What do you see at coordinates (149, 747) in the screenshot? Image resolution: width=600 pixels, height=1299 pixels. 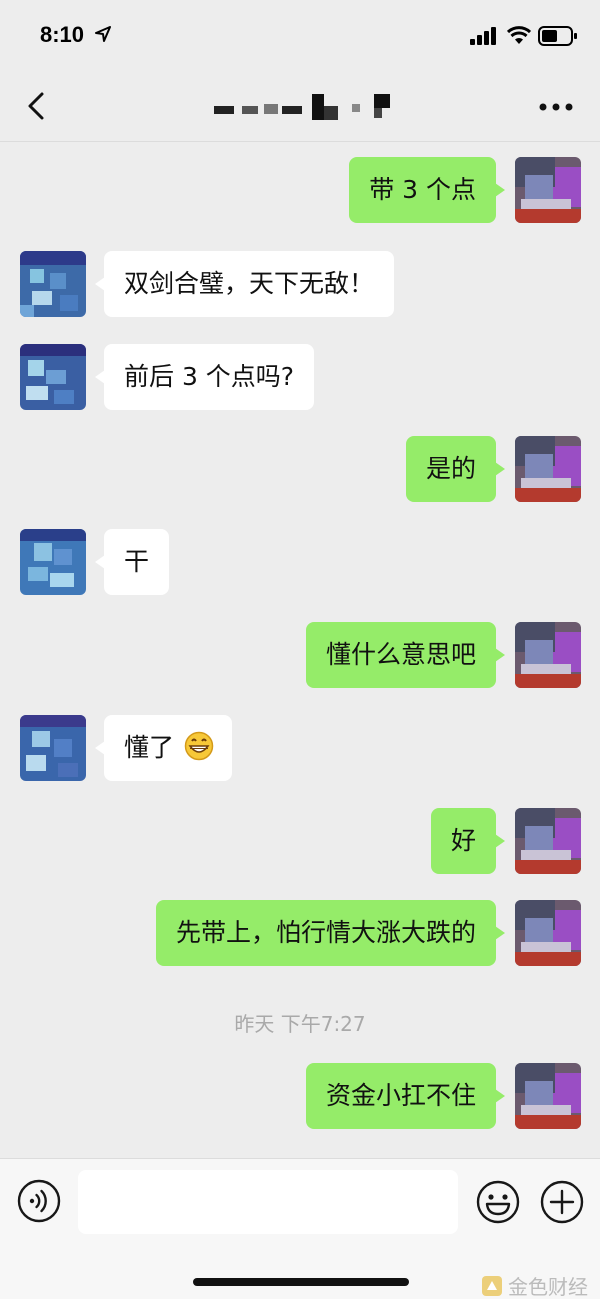 I see `message-text: 懂了` at bounding box center [149, 747].